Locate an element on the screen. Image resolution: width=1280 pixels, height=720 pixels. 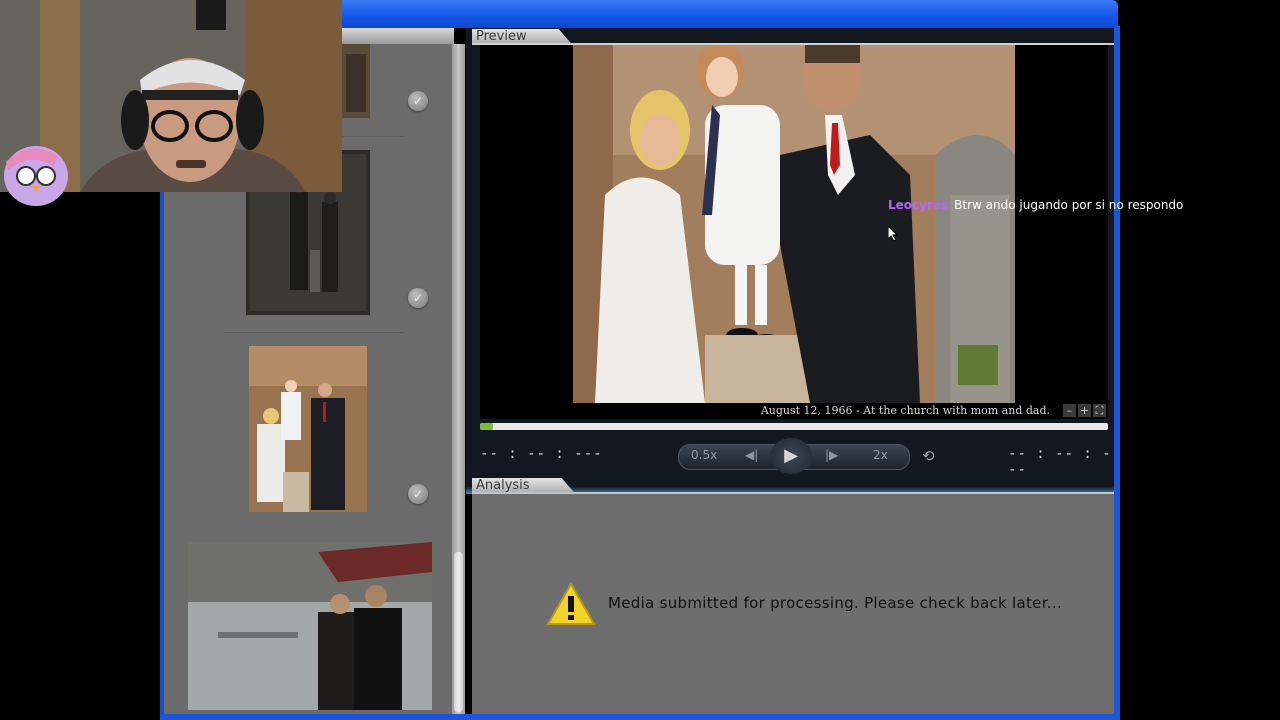
time-total: -- : -- : --- is located at coordinates (1060, 462).